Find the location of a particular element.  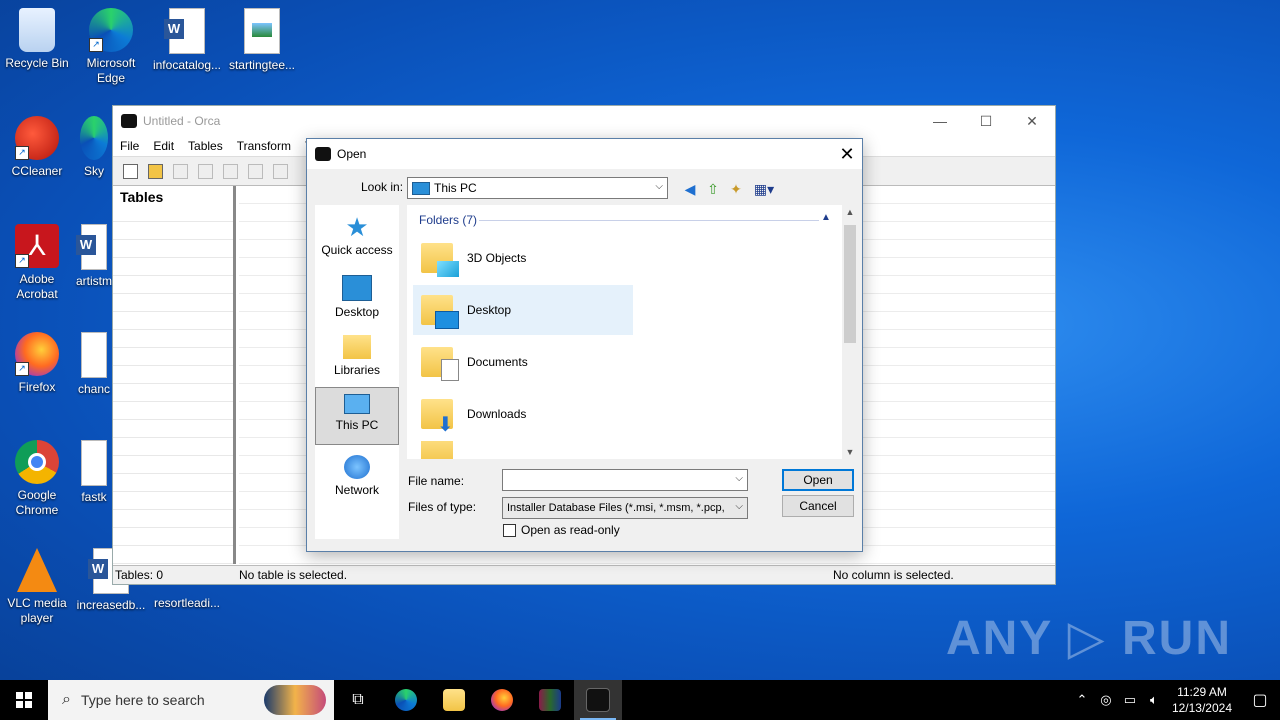

menu-file: File is located at coordinates (129, 146).